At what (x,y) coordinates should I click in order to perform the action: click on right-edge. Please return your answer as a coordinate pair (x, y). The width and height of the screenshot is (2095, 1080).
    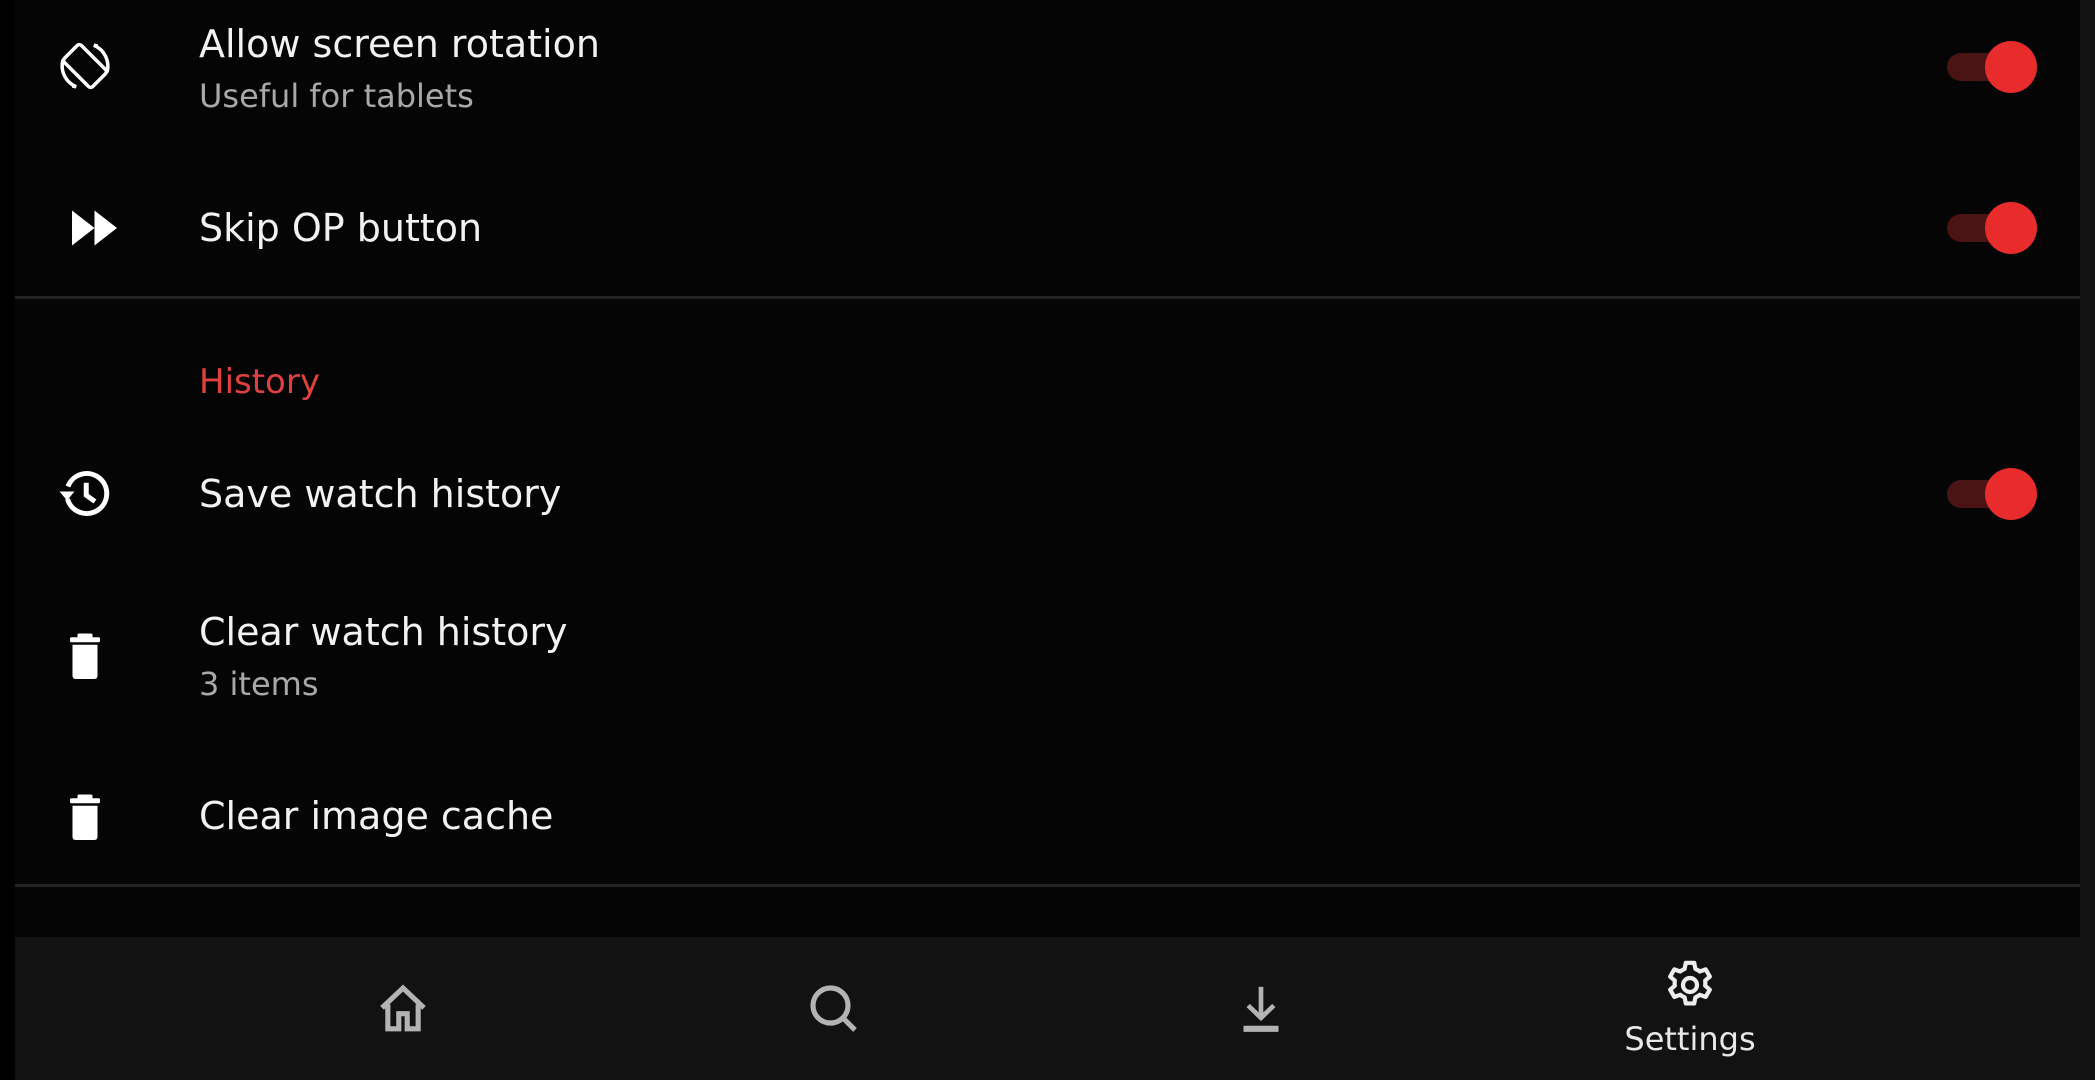
    Looking at the image, I should click on (2087, 540).